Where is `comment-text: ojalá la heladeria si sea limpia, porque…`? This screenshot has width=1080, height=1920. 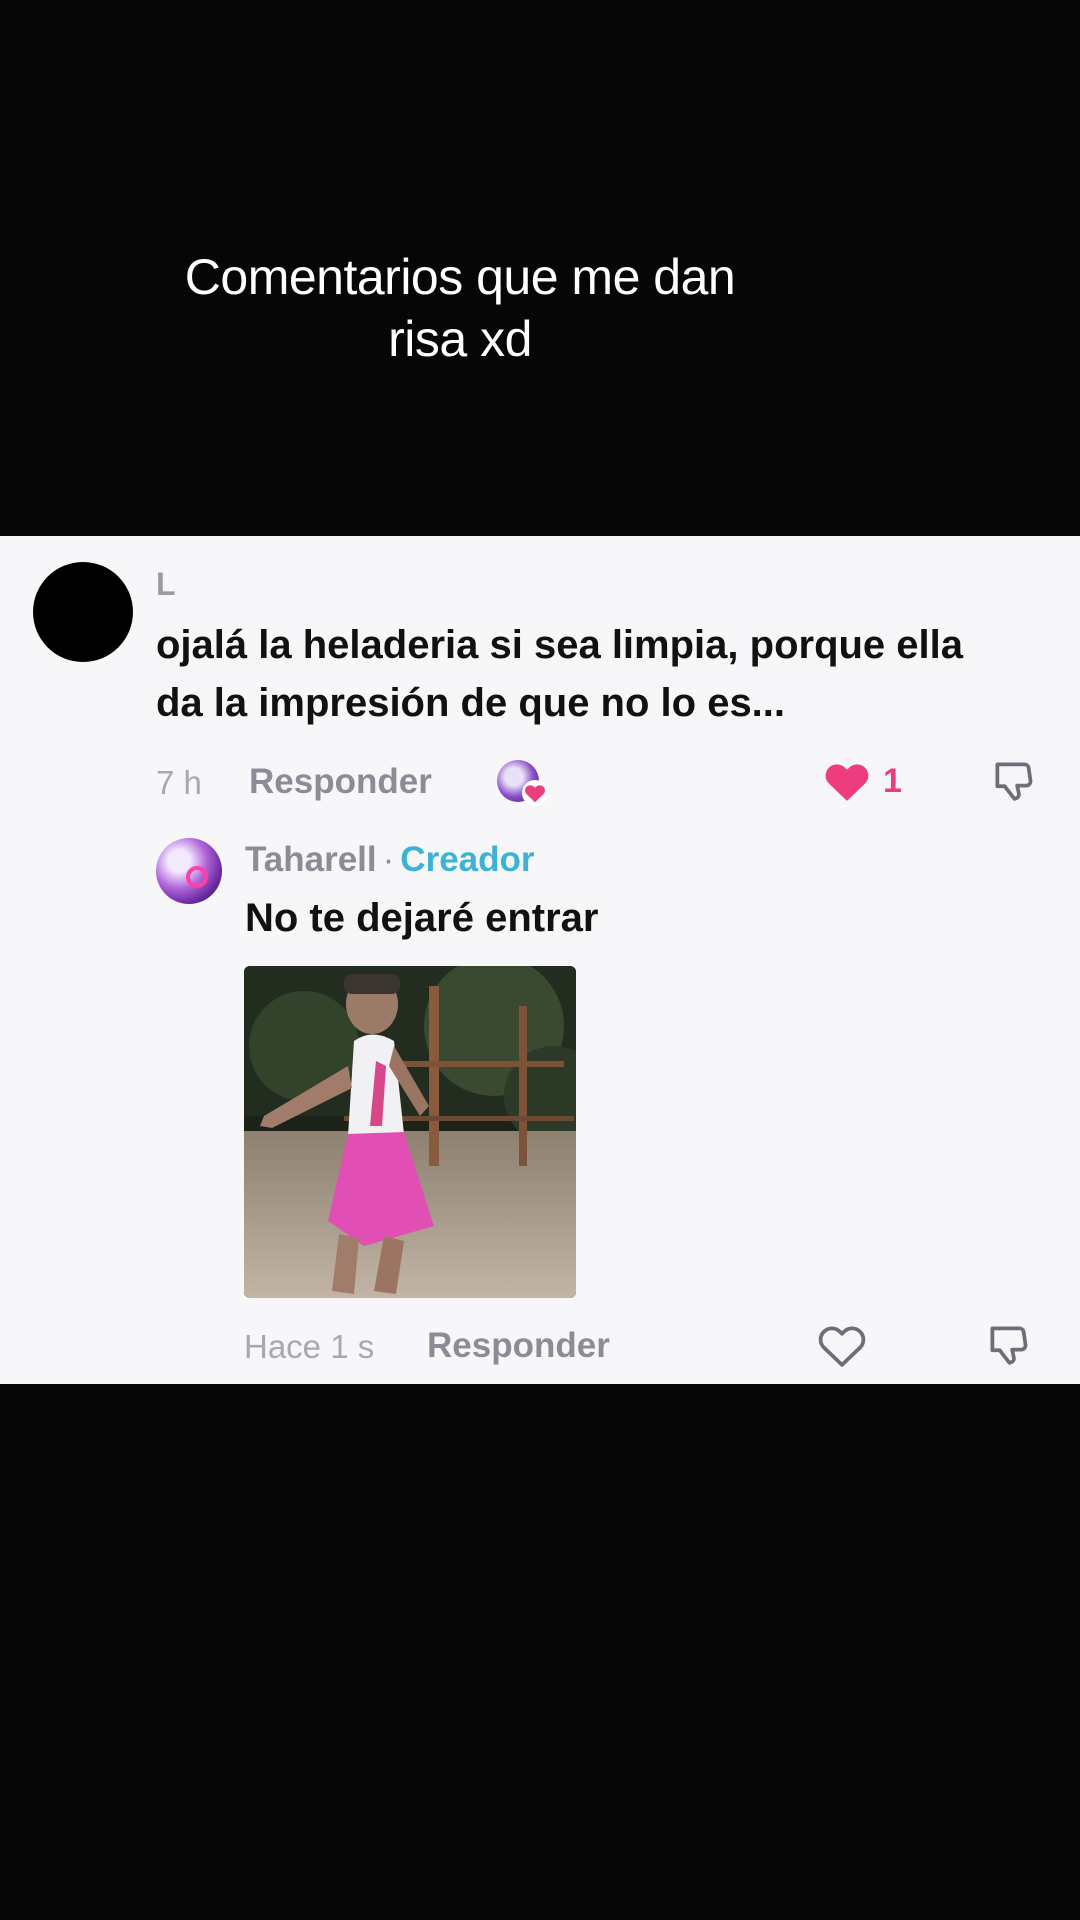
comment-text: ojalá la heladeria si sea limpia, porque… is located at coordinates (560, 674).